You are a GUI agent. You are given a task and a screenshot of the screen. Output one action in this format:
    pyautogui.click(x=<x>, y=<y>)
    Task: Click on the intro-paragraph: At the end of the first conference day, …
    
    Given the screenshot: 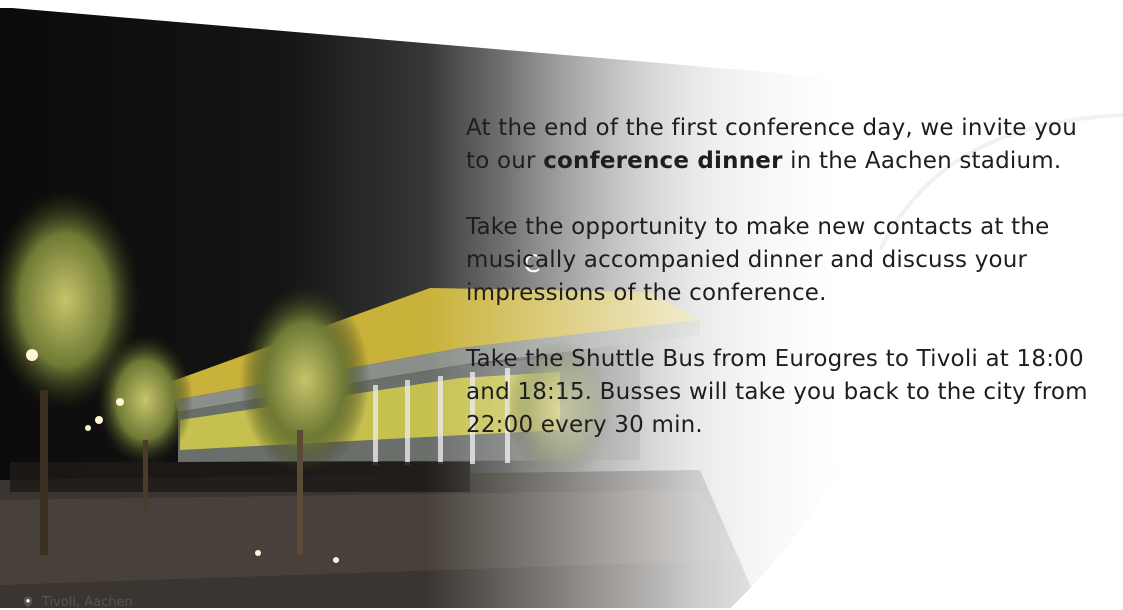 What is the action you would take?
    pyautogui.click(x=786, y=145)
    